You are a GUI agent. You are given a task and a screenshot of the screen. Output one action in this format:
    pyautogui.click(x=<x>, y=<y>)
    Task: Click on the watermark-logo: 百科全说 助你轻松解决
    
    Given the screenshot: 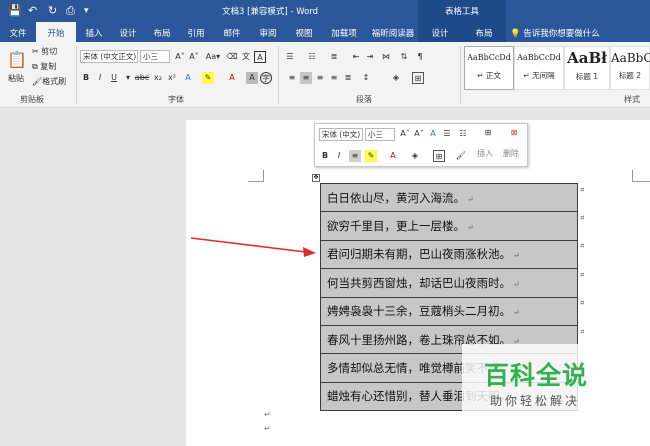 What is the action you would take?
    pyautogui.click(x=556, y=384)
    